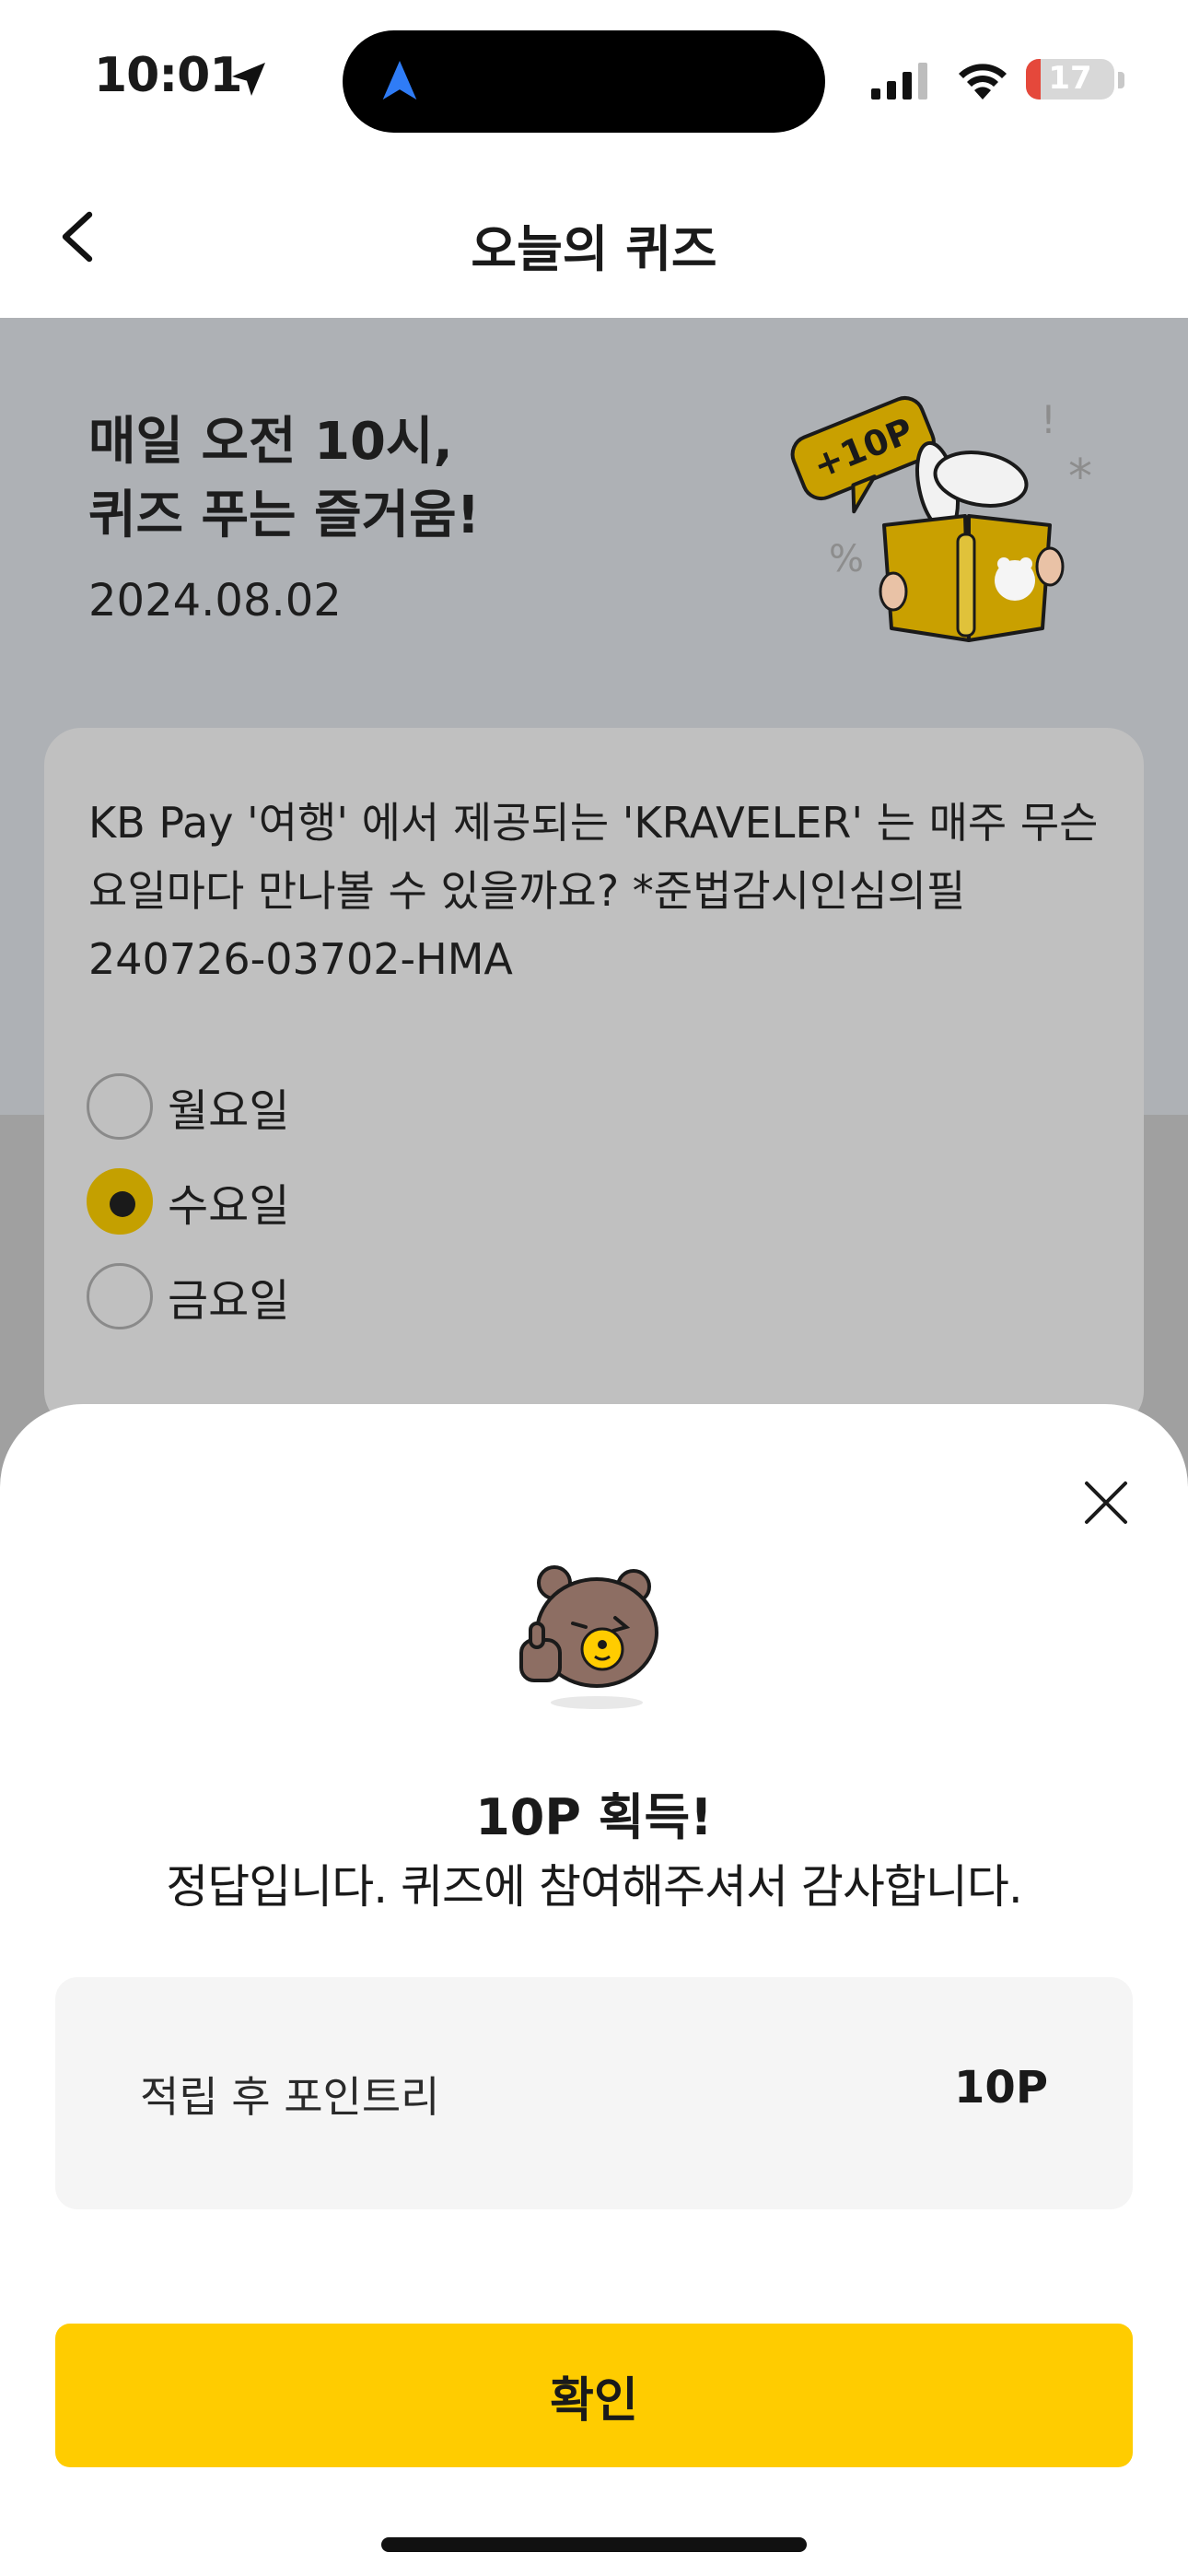  Describe the element at coordinates (1121, 80) in the screenshot. I see `battery-tip` at that location.